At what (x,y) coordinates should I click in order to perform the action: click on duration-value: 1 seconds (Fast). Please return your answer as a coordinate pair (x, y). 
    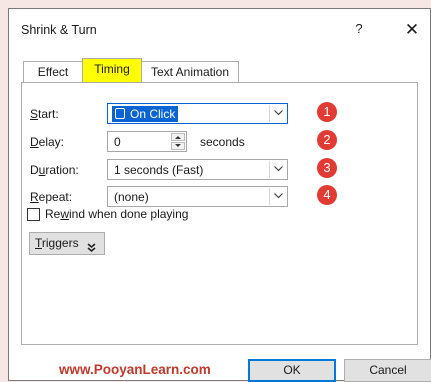
    Looking at the image, I should click on (159, 170).